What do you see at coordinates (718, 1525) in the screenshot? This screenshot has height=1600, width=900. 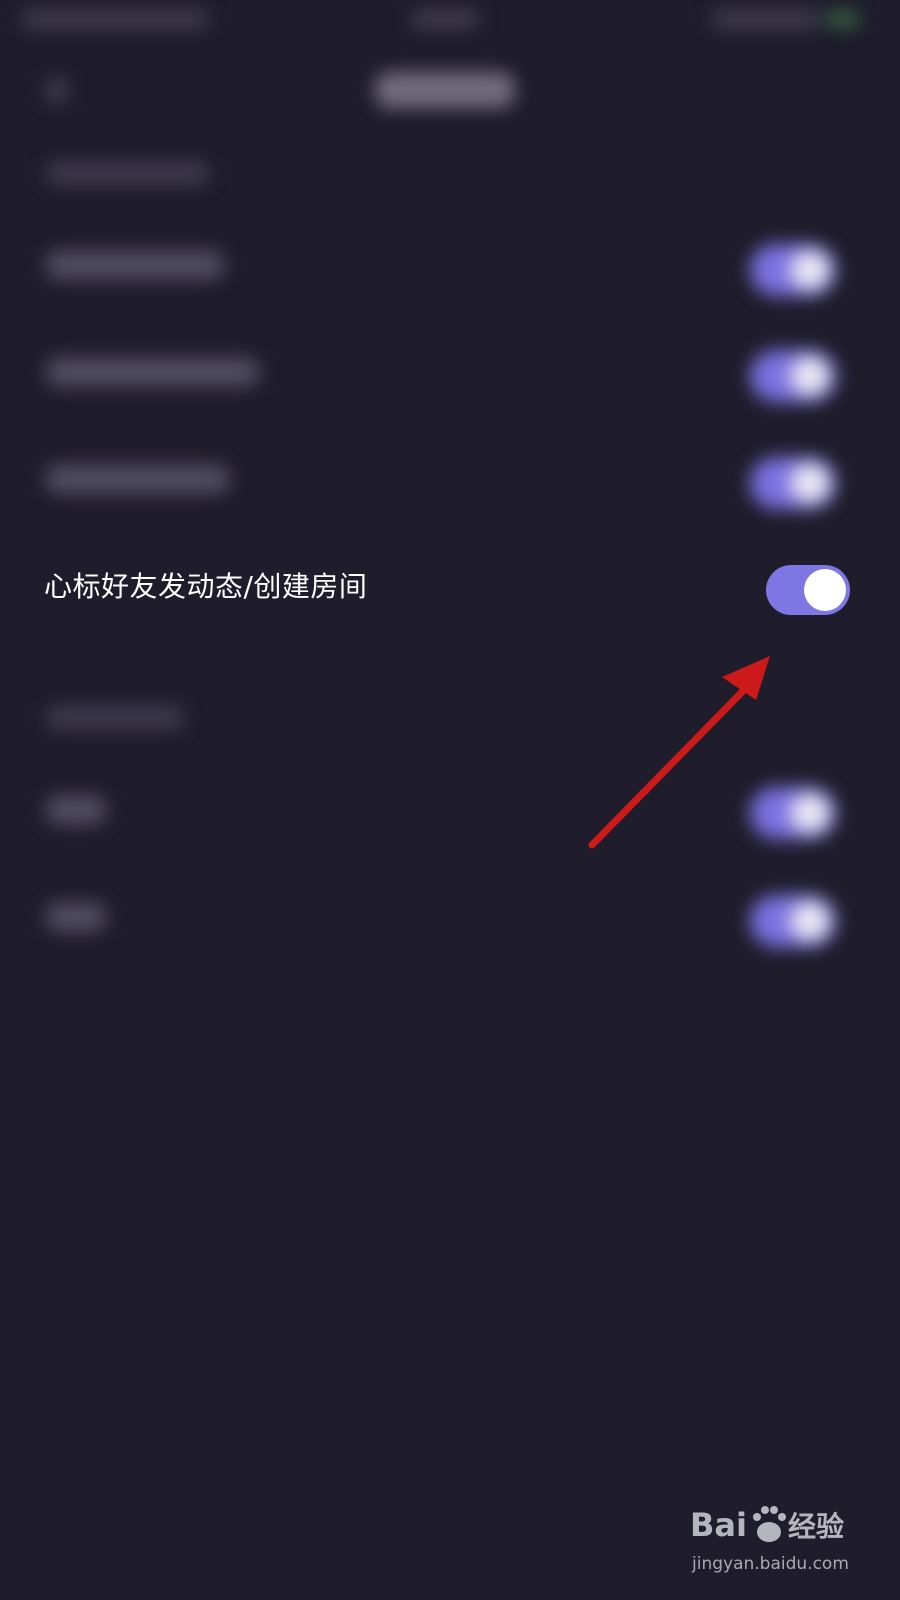 I see `svg-text: Bai` at bounding box center [718, 1525].